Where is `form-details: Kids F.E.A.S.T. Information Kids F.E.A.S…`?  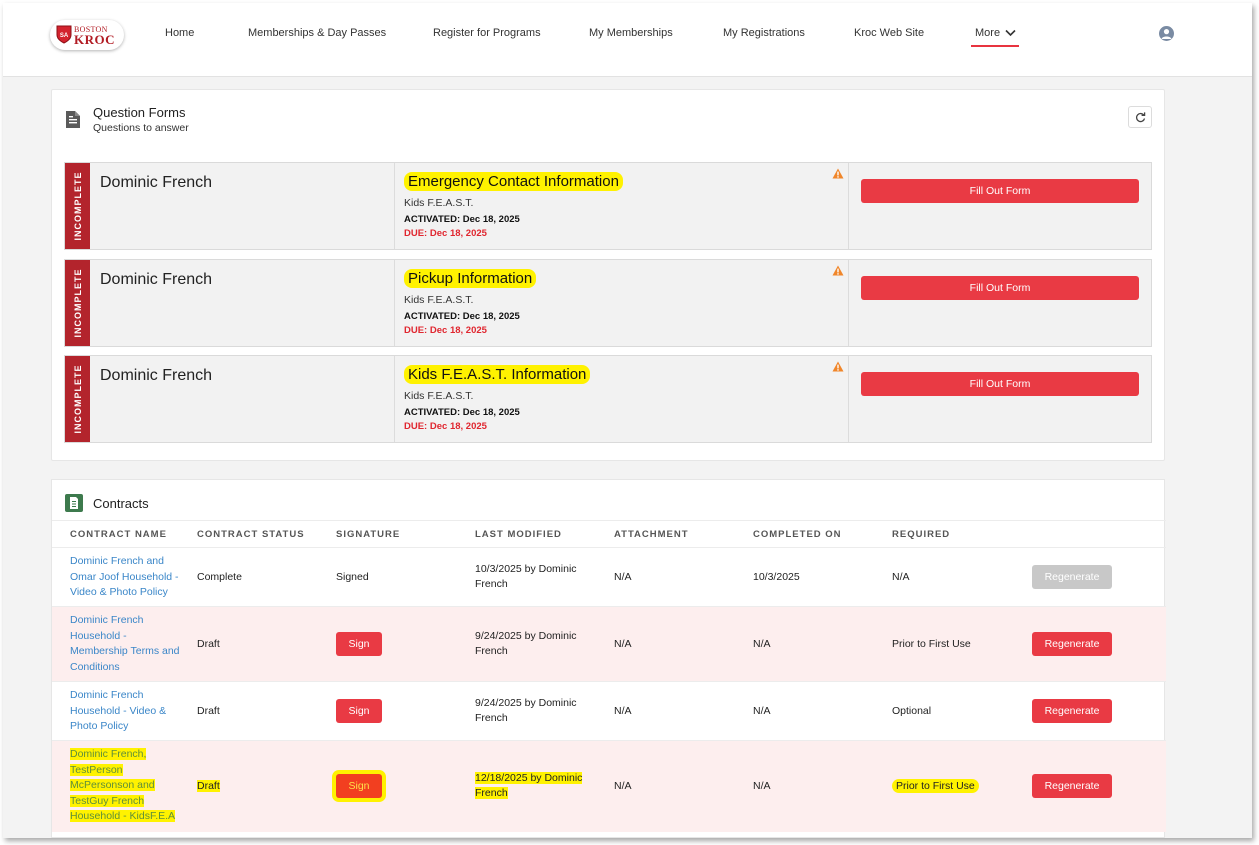
form-details: Kids F.E.A.S.T. Information Kids F.E.A.S… is located at coordinates (621, 399).